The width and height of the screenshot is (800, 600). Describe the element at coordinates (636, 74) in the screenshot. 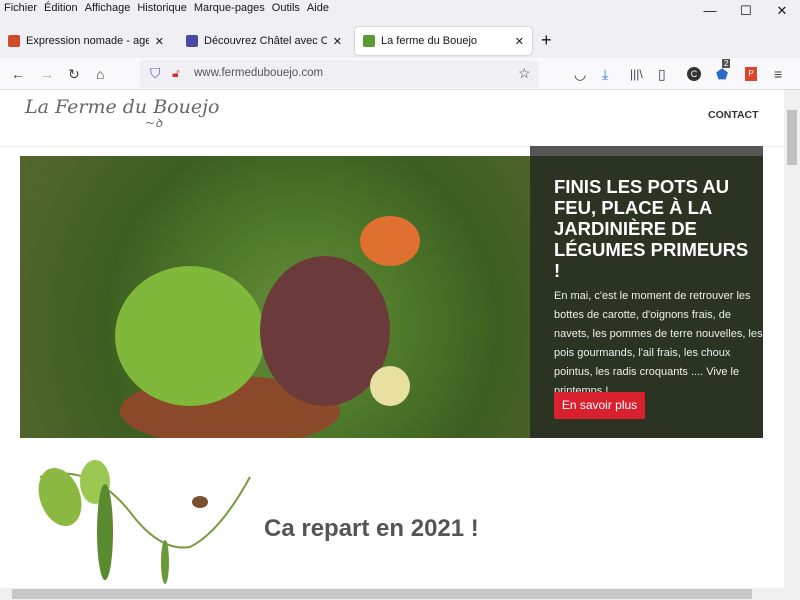

I see `library-icon: |||\` at that location.